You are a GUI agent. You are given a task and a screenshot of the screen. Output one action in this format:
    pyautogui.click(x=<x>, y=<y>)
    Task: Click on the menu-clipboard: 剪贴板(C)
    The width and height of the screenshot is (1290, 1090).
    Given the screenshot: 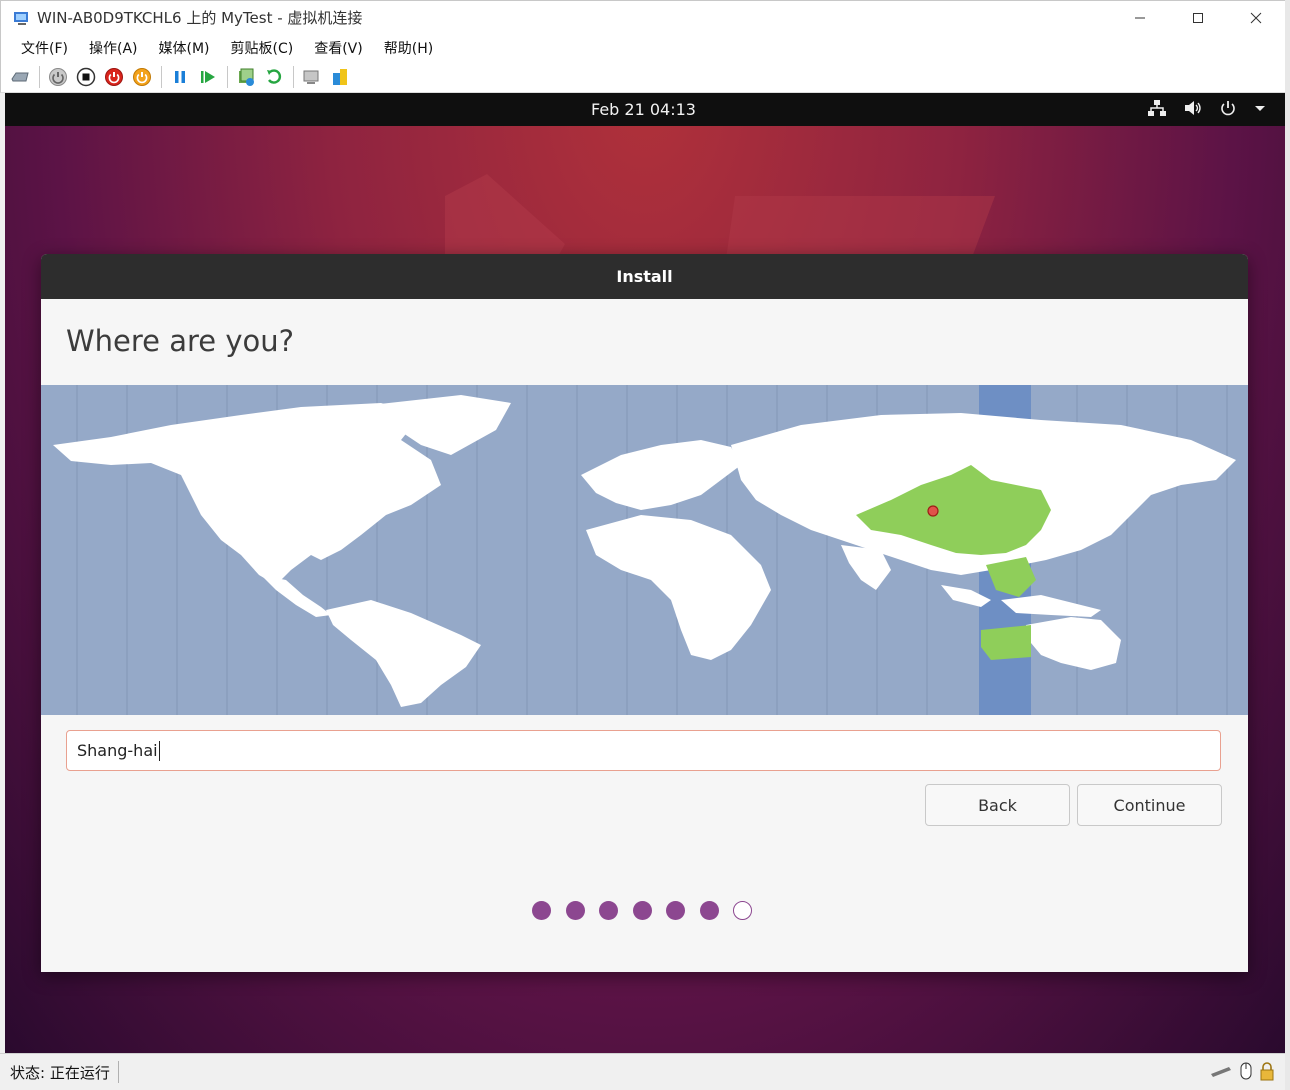 What is the action you would take?
    pyautogui.click(x=262, y=48)
    